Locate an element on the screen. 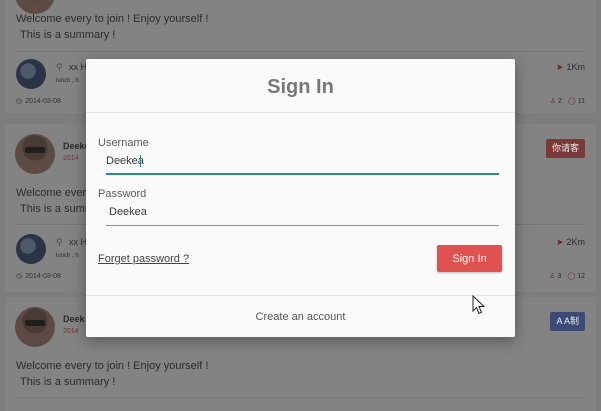  password-field is located at coordinates (304, 212).